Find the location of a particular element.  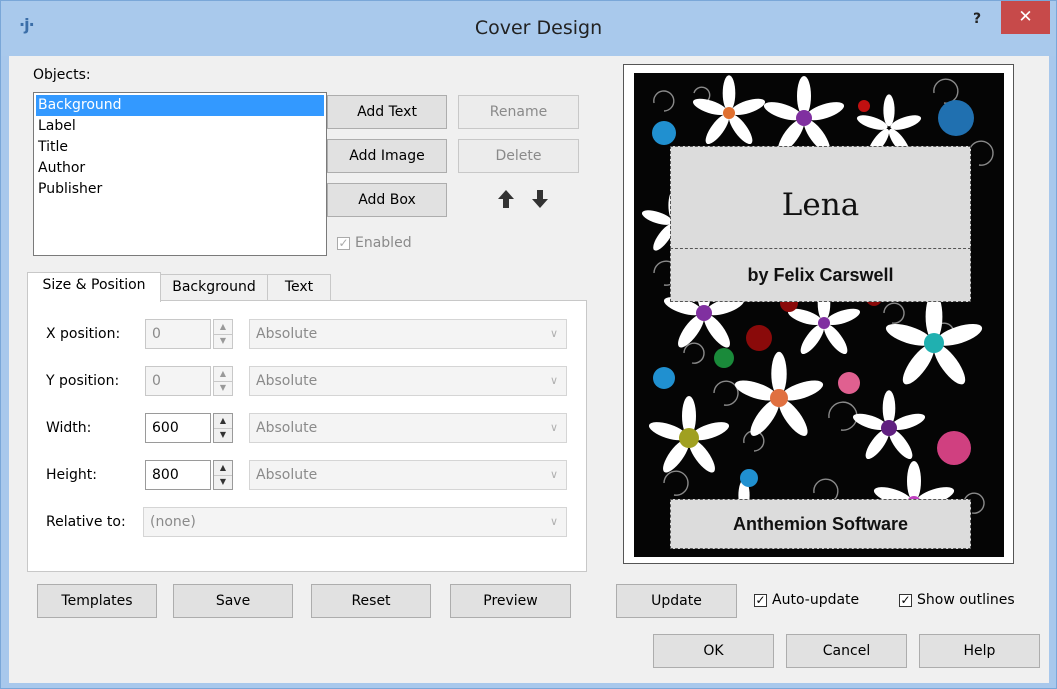

cover-title-box: Lena is located at coordinates (820, 197).